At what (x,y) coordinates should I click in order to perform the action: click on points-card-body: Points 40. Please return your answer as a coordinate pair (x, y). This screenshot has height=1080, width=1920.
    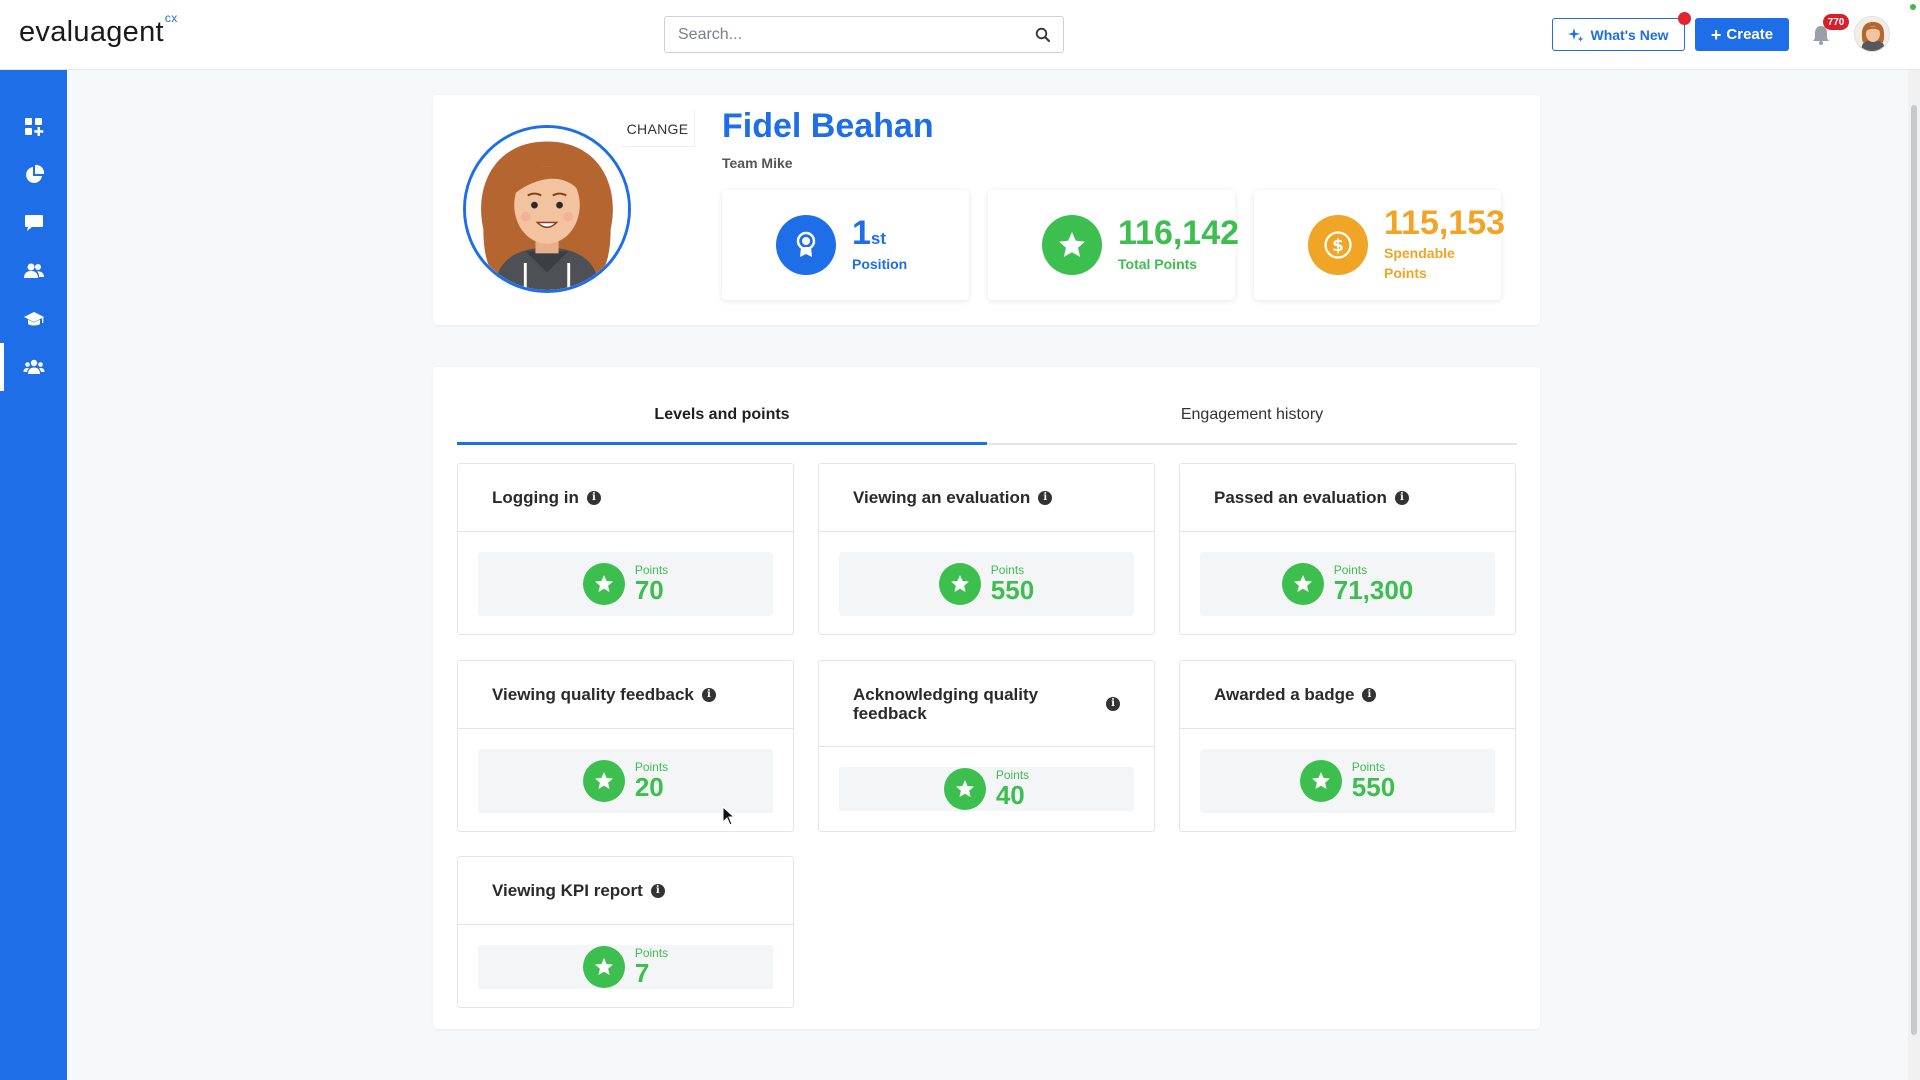
    Looking at the image, I should click on (986, 789).